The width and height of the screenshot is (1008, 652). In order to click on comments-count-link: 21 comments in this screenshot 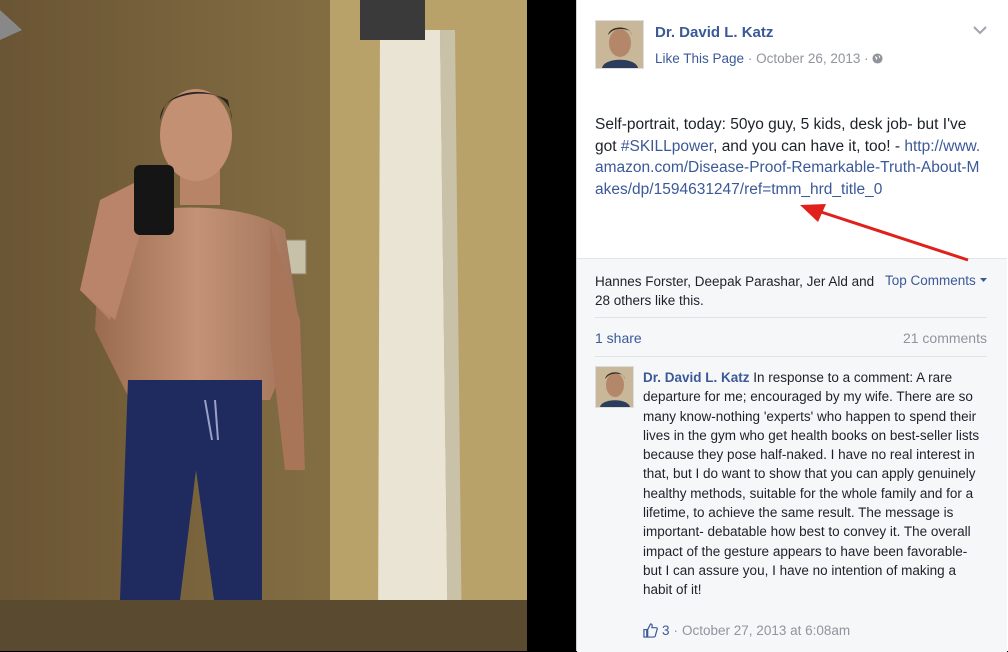, I will do `click(945, 338)`.